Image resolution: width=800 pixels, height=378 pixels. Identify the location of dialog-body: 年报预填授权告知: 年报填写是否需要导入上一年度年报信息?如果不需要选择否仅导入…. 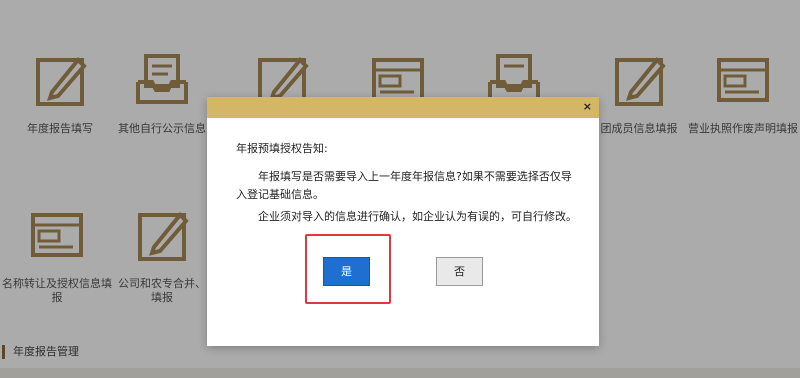
(403, 172).